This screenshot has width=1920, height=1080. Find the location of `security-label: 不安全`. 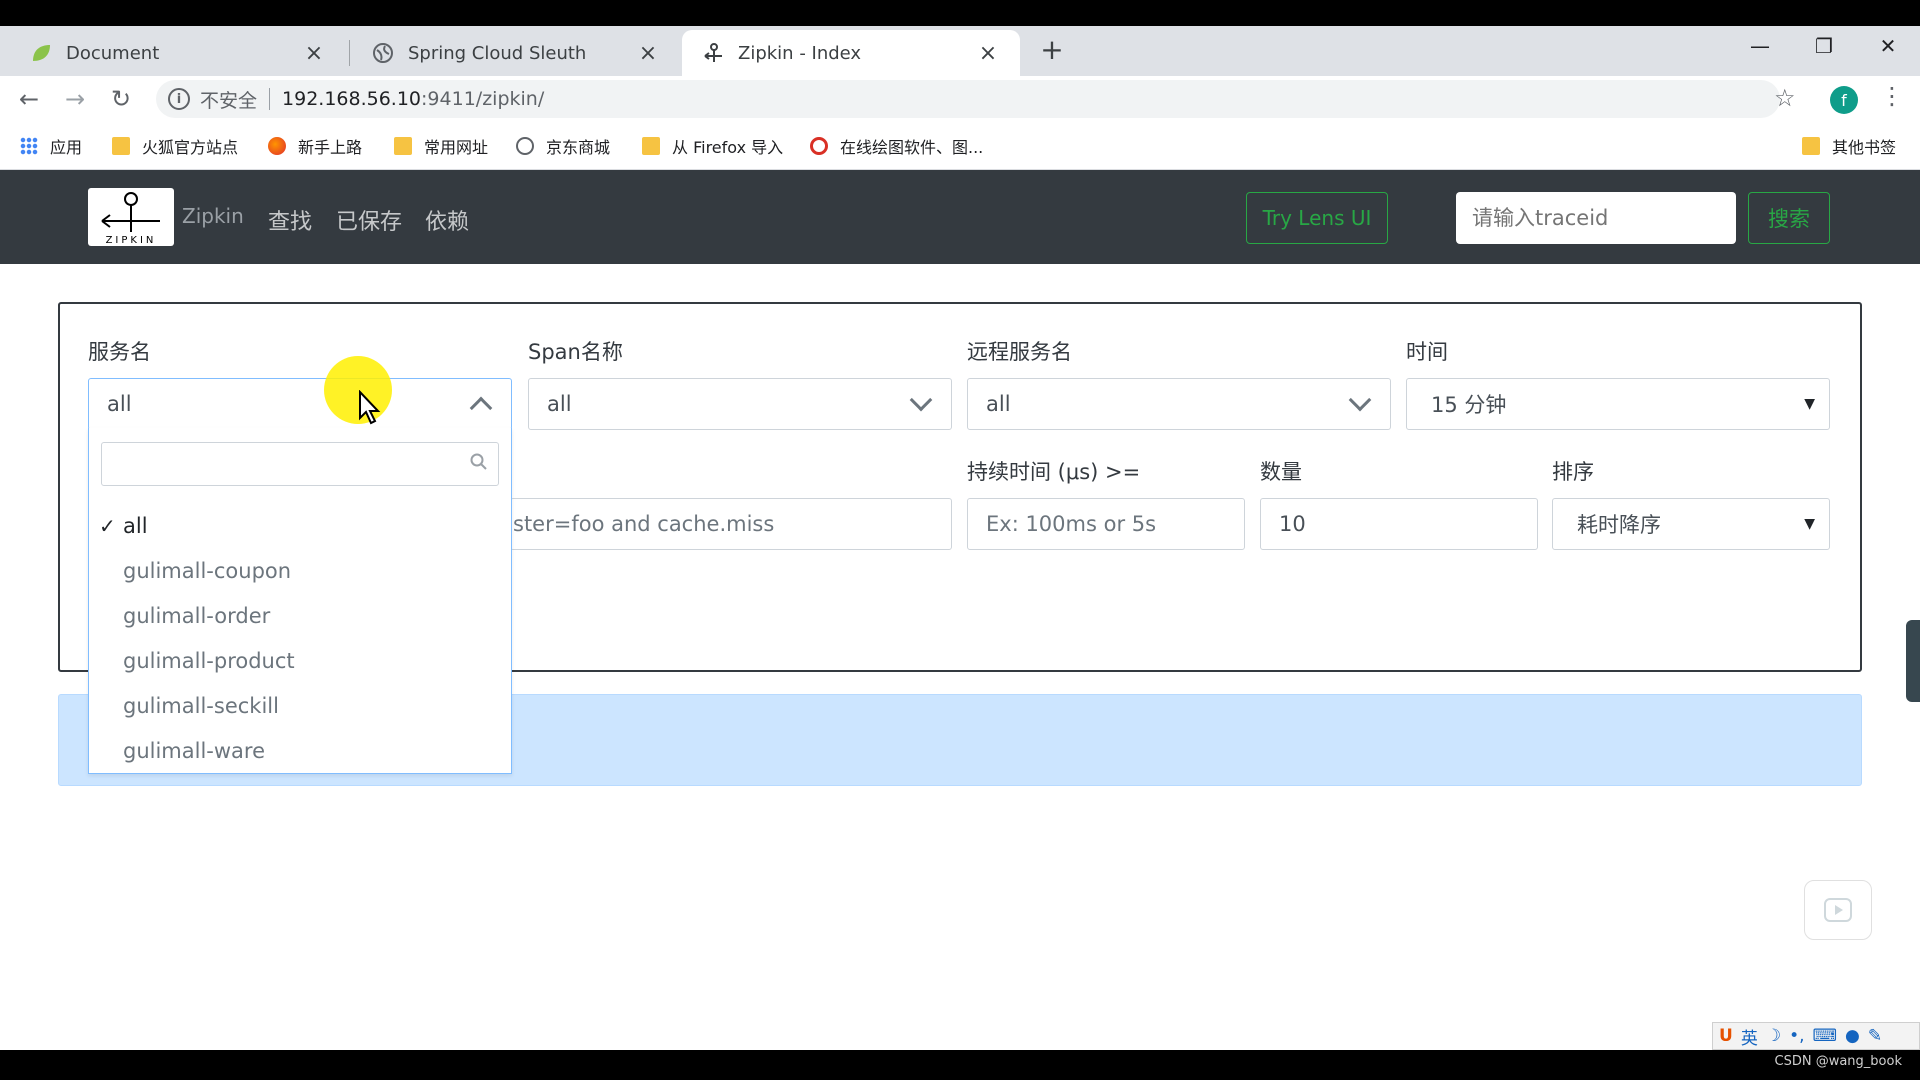

security-label: 不安全 is located at coordinates (229, 100).